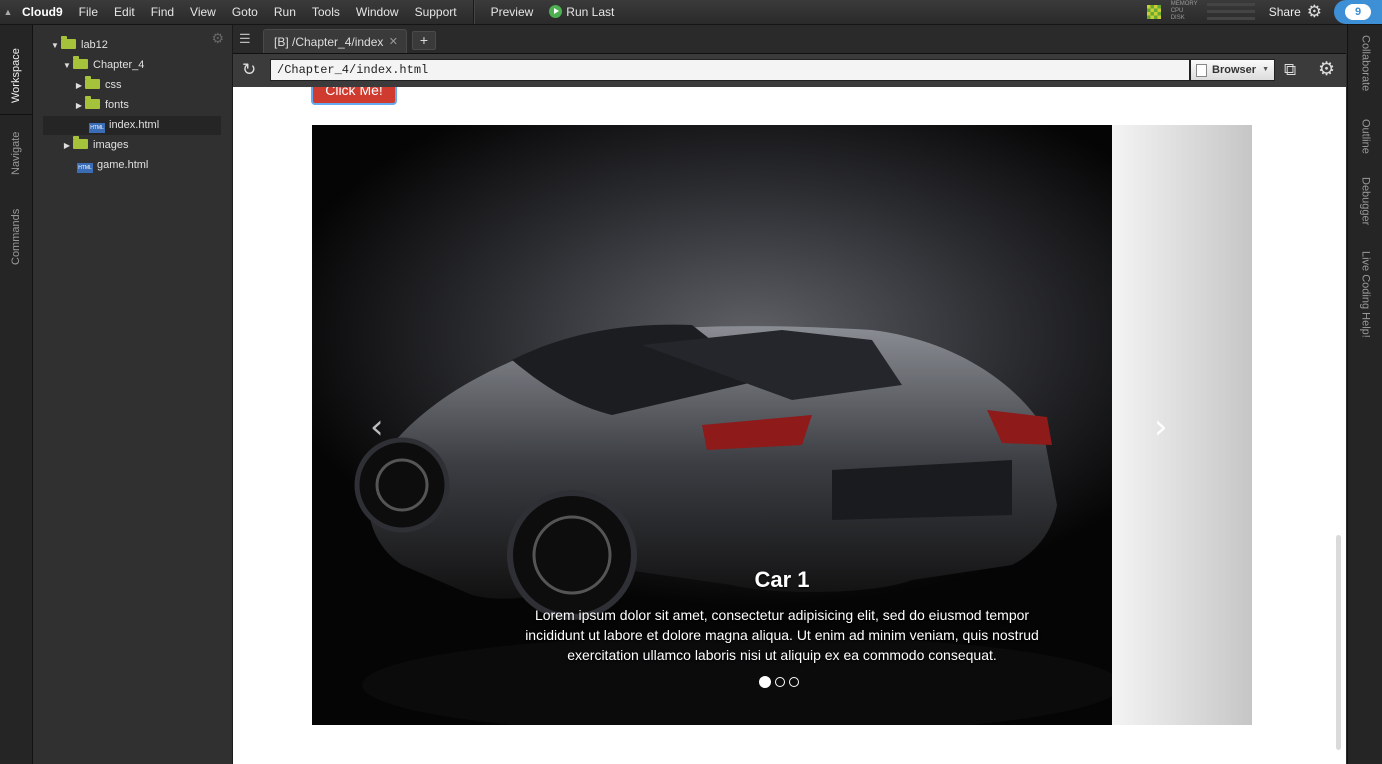 This screenshot has height=764, width=1382. I want to click on page-scrollbar, so click(1338, 642).